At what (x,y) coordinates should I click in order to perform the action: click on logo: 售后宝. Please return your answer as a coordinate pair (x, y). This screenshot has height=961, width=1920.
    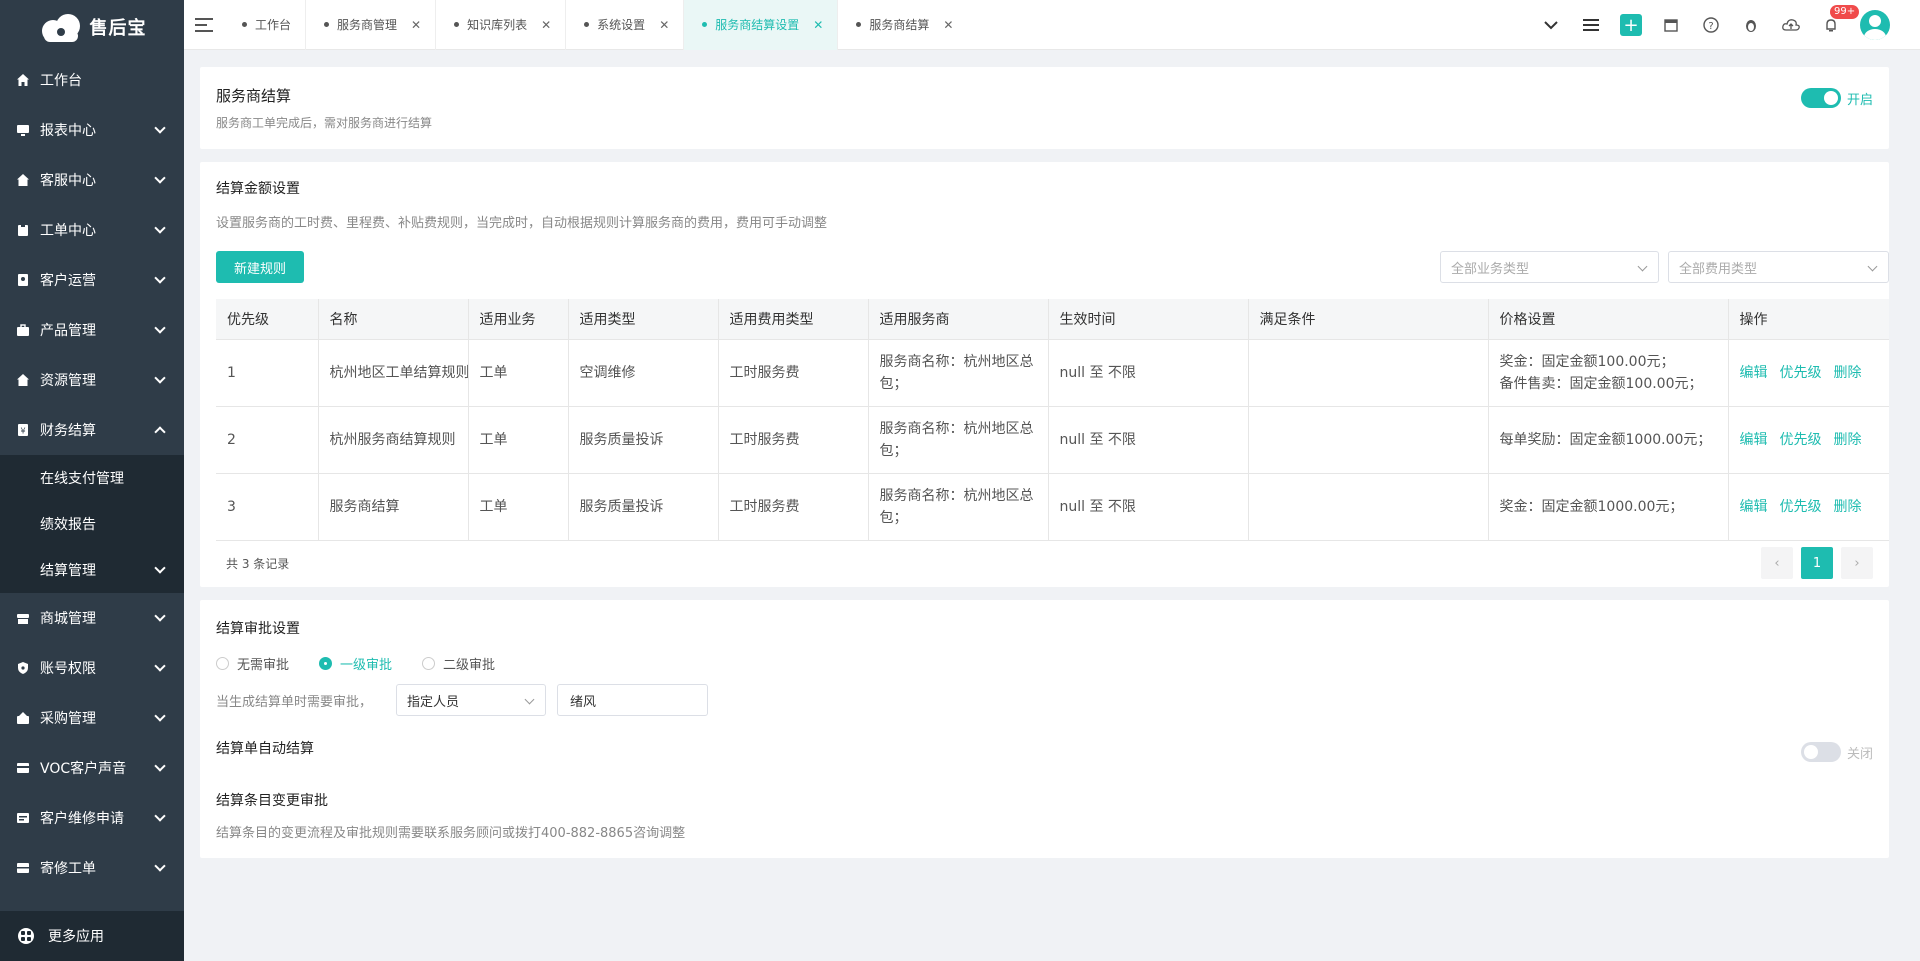
    Looking at the image, I should click on (92, 27).